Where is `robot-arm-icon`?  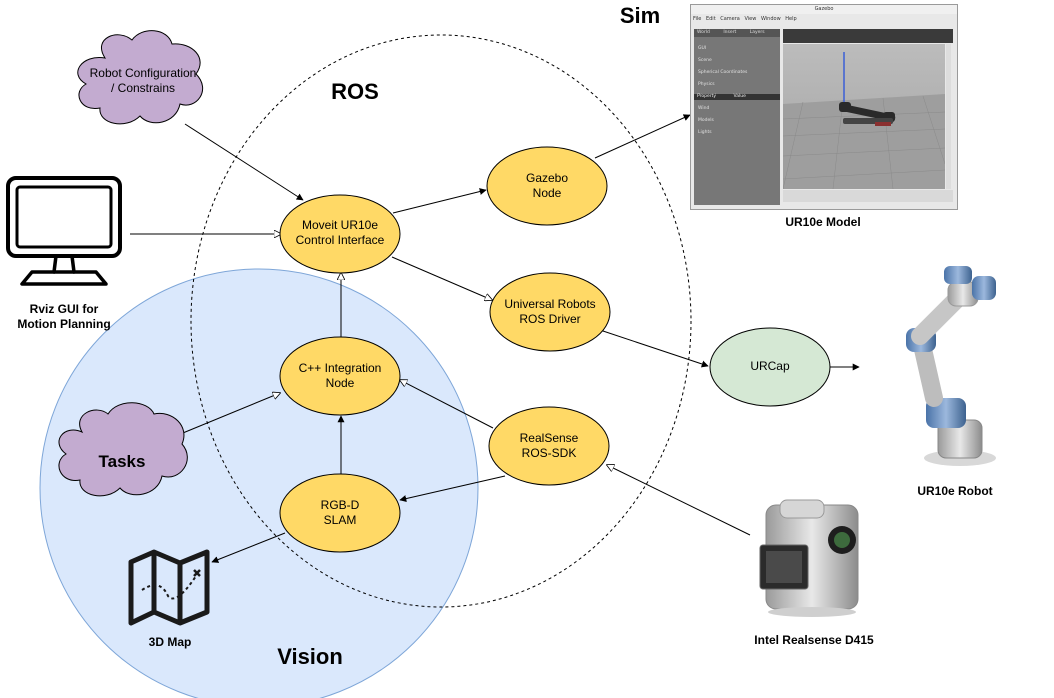 robot-arm-icon is located at coordinates (951, 366).